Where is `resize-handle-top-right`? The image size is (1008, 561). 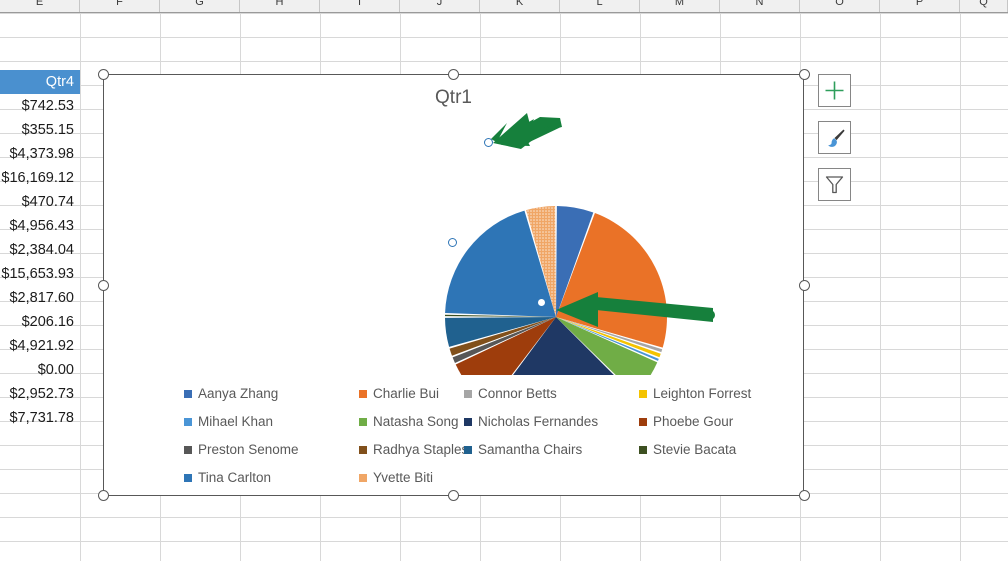
resize-handle-top-right is located at coordinates (804, 74).